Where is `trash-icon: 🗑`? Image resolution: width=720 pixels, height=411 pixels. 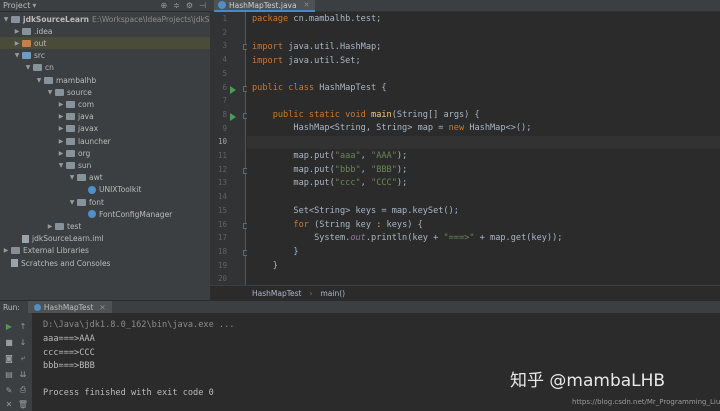 trash-icon: 🗑 is located at coordinates (23, 404).